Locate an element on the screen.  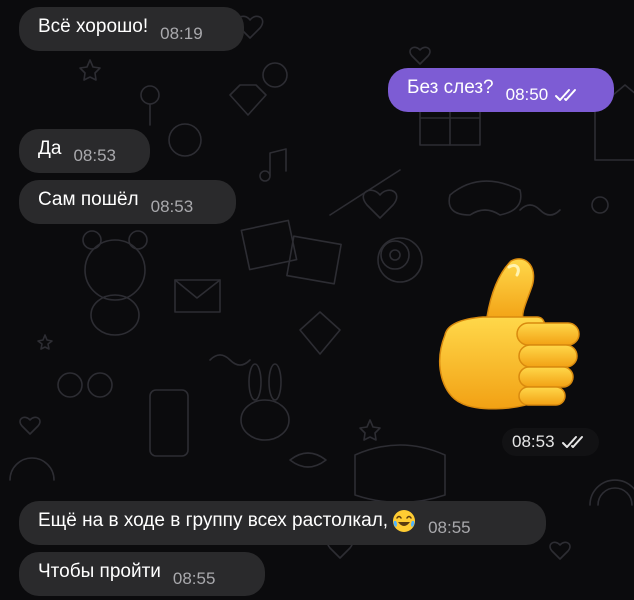
message-bubble: Чтобы пройти 08:55 is located at coordinates (142, 574).